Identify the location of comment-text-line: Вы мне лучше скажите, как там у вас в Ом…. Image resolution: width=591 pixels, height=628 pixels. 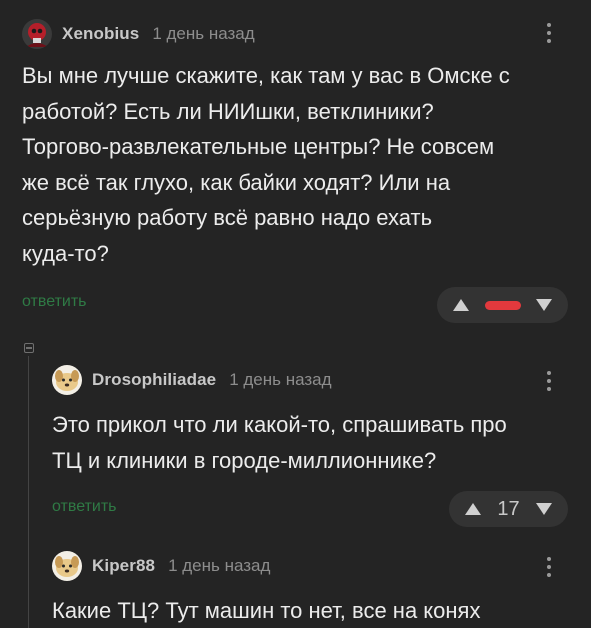
(266, 75).